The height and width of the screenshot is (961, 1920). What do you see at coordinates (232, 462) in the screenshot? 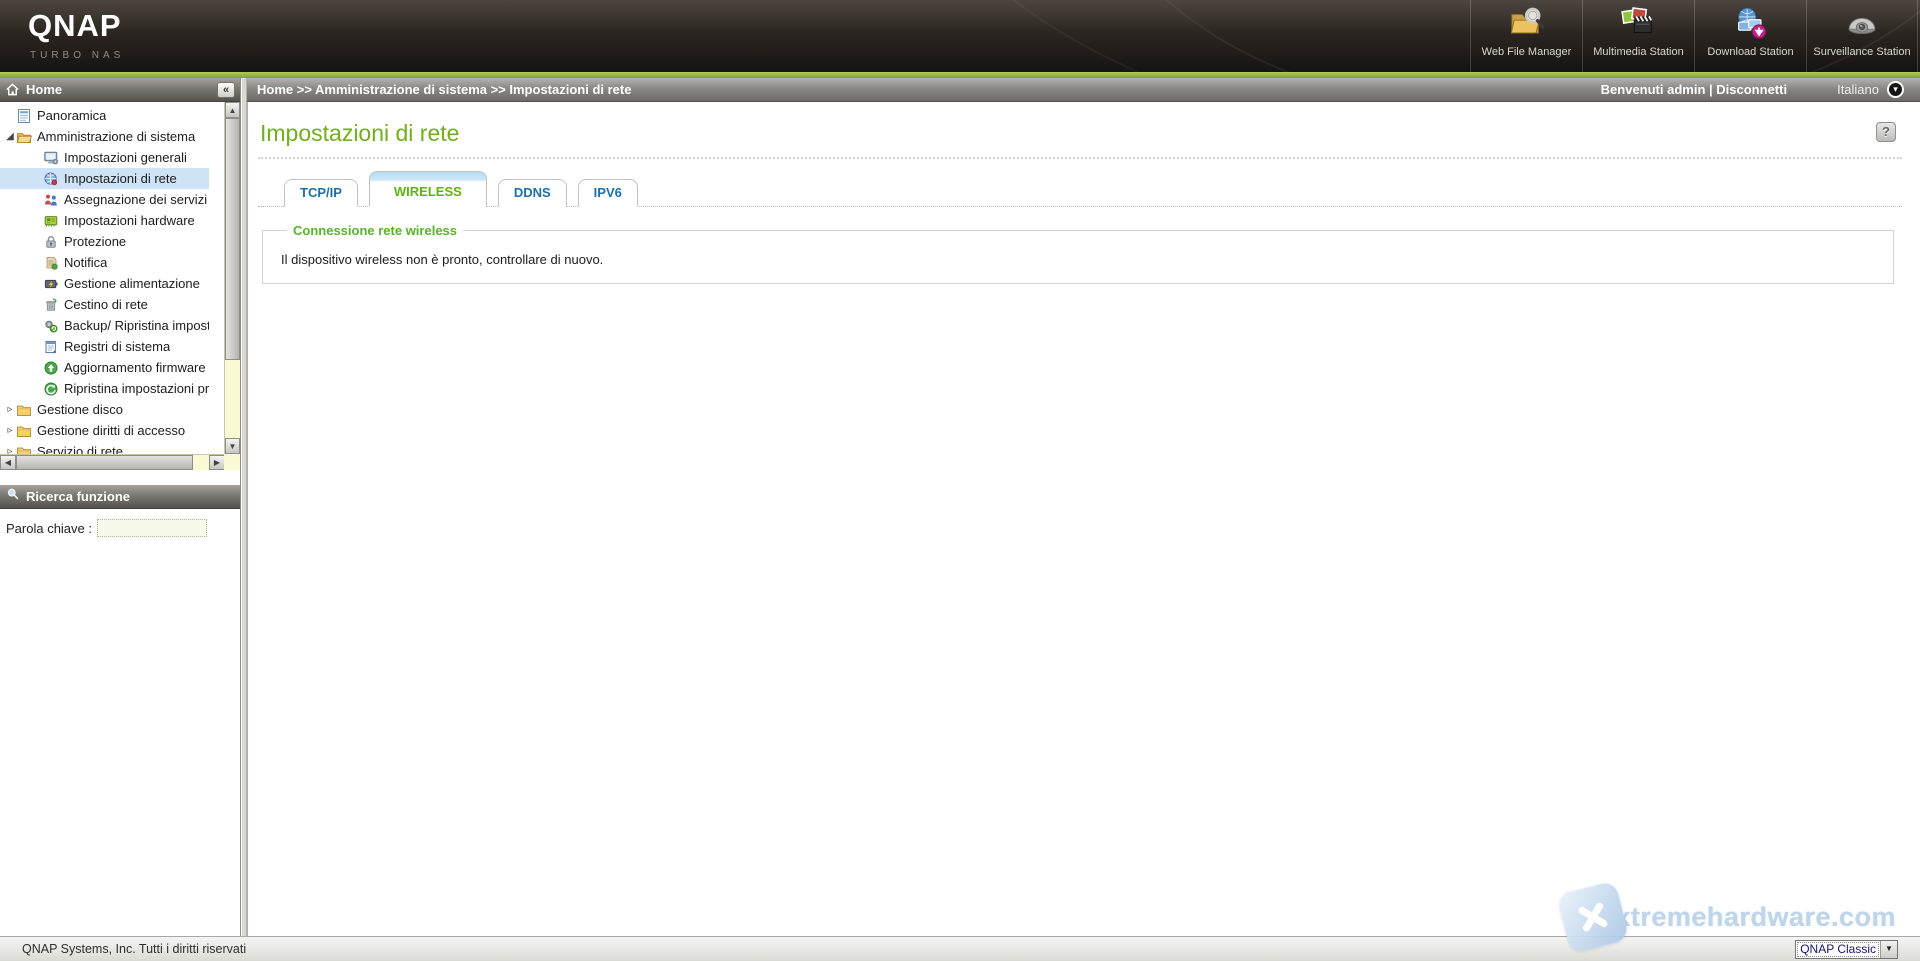
I see `scrollbar-corner` at bounding box center [232, 462].